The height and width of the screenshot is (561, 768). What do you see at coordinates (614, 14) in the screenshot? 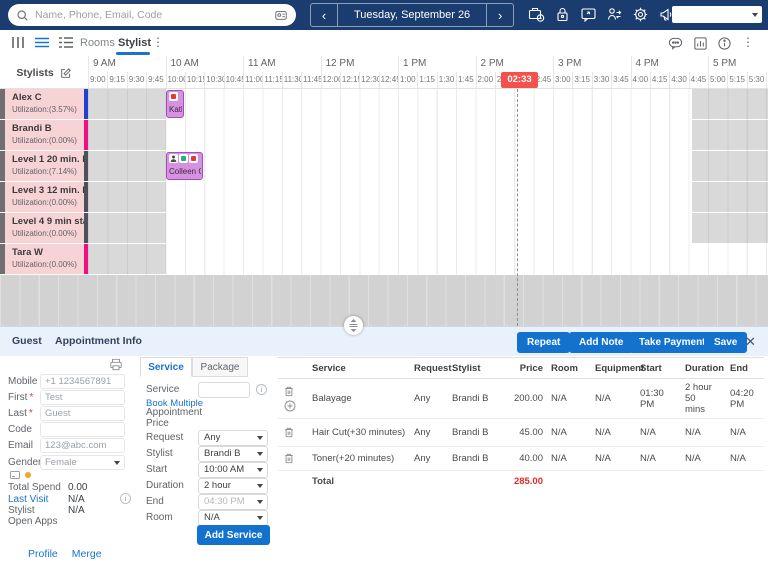
I see `guest-flow-icon` at bounding box center [614, 14].